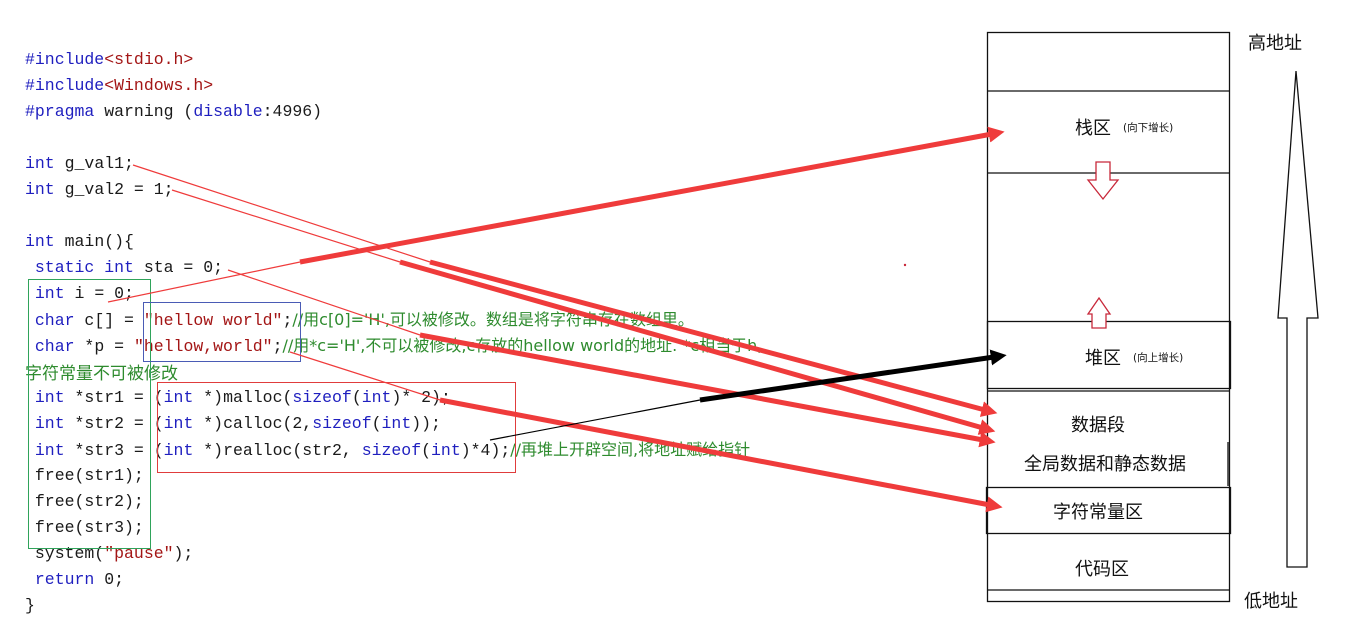 The width and height of the screenshot is (1363, 637). Describe the element at coordinates (149, 59) in the screenshot. I see `code-string: <stdio.h>` at that location.